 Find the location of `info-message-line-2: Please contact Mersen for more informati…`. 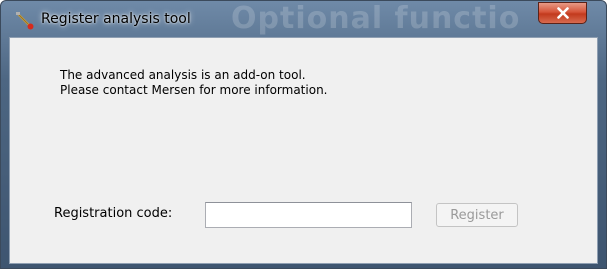

info-message-line-2: Please contact Mersen for more informati… is located at coordinates (194, 90).